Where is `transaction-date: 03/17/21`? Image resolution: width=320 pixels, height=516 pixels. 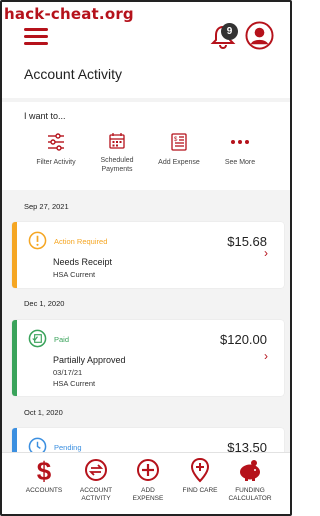
transaction-date: 03/17/21 is located at coordinates (68, 372).